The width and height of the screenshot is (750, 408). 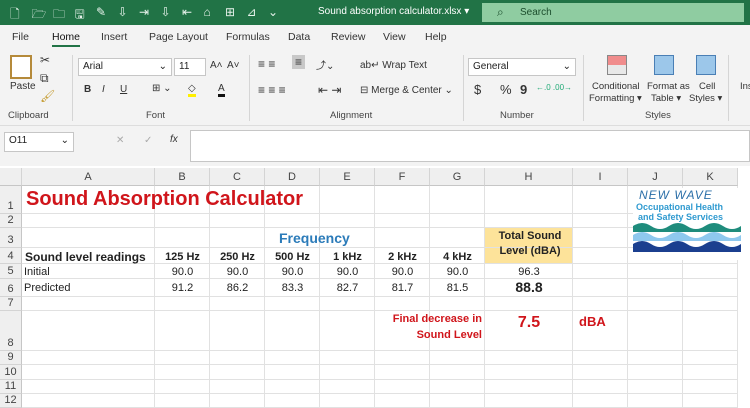 What do you see at coordinates (190, 67) in the screenshot?
I see `font-size-select: 11` at bounding box center [190, 67].